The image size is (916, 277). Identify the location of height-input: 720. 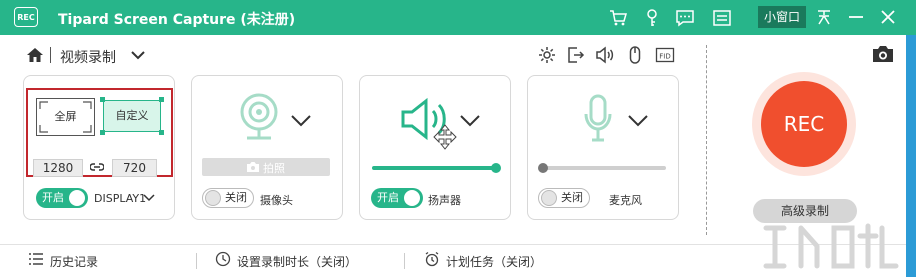
(134, 168).